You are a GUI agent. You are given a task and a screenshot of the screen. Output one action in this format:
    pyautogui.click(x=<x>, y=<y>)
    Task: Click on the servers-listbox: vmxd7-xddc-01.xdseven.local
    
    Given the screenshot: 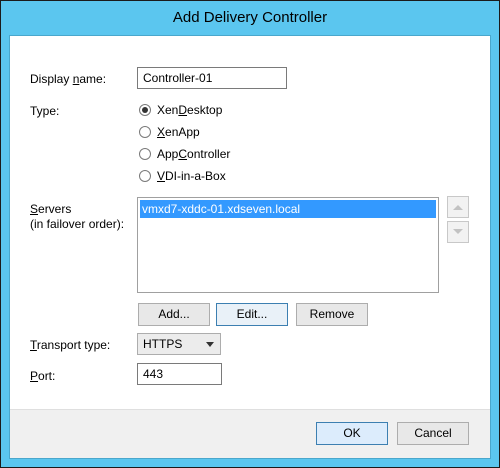 What is the action you would take?
    pyautogui.click(x=288, y=245)
    